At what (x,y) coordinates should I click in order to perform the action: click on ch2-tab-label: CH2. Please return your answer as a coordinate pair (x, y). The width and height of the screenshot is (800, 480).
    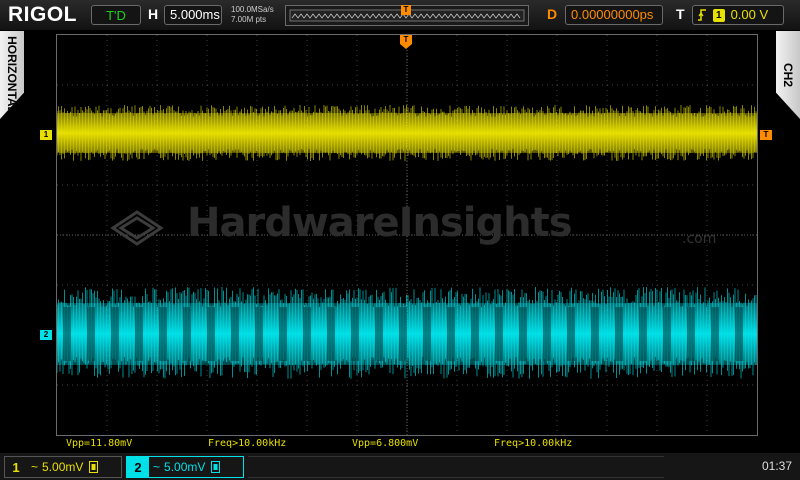
    Looking at the image, I should click on (788, 75).